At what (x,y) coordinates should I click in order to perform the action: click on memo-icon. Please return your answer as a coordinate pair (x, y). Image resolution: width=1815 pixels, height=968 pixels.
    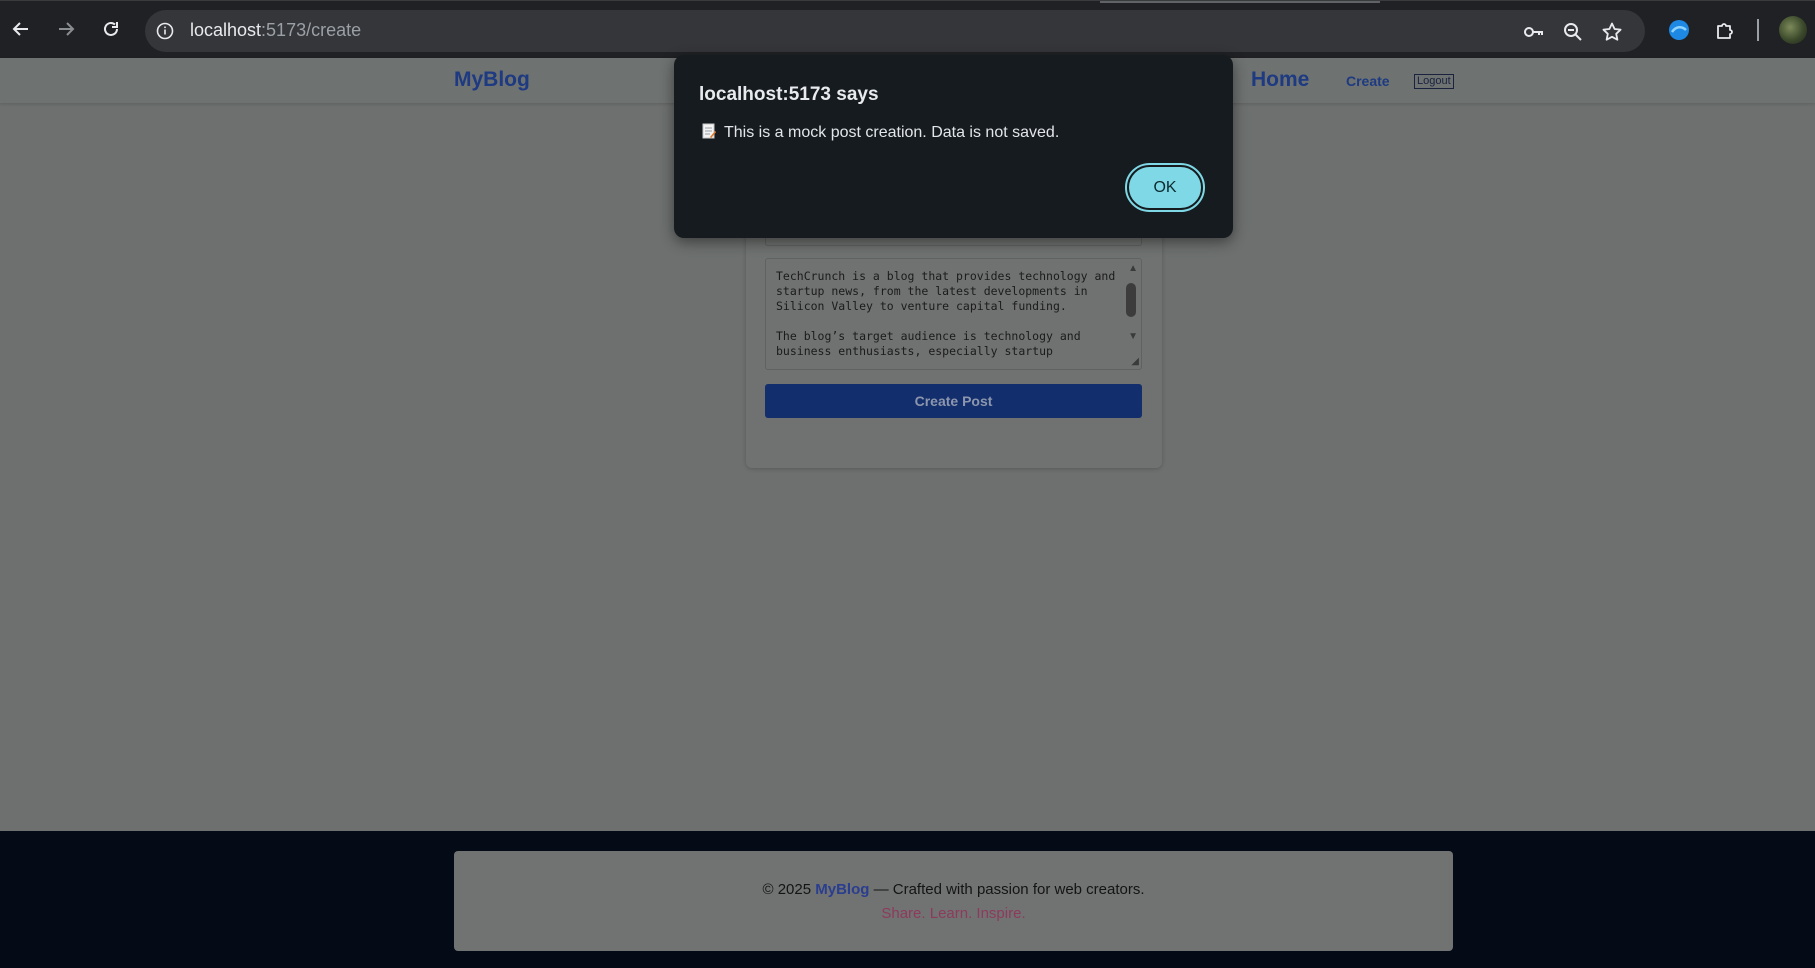
    Looking at the image, I should click on (709, 131).